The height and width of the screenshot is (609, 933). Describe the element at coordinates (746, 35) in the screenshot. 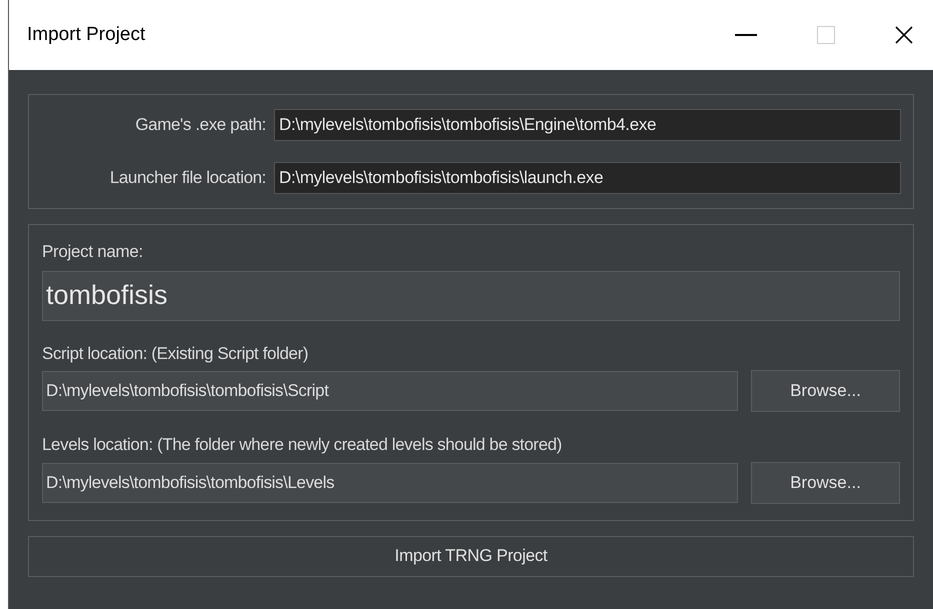

I see `minimize-icon` at that location.